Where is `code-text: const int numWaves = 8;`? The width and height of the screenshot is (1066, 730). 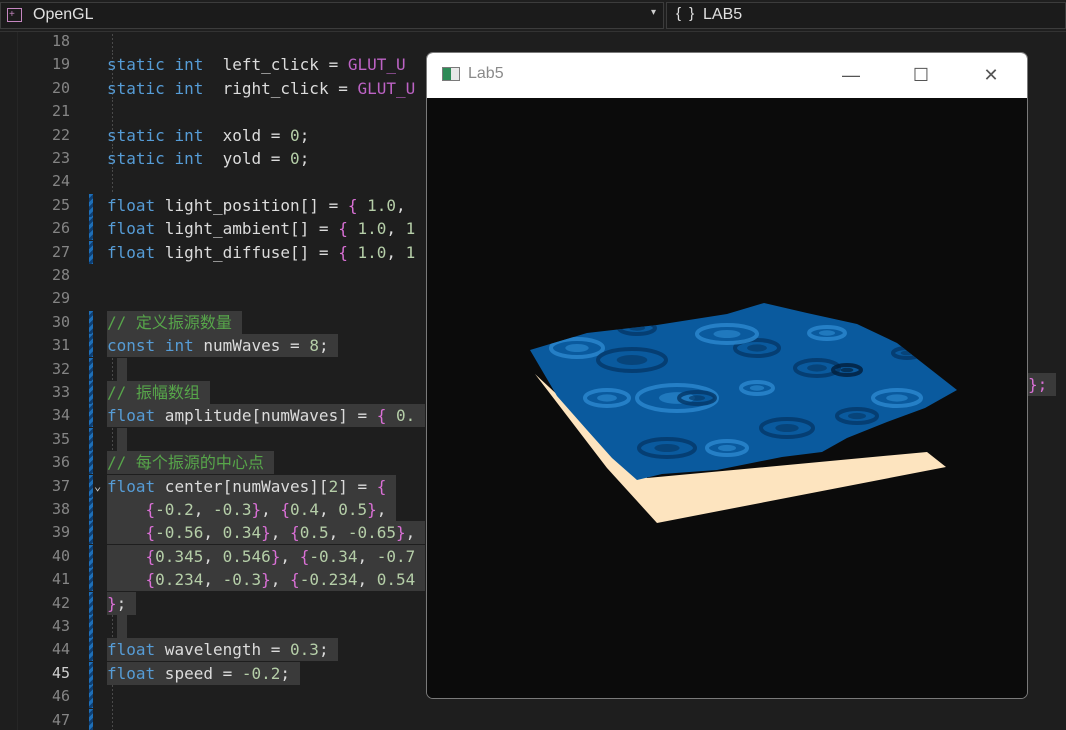
code-text: const int numWaves = 8; is located at coordinates (223, 346).